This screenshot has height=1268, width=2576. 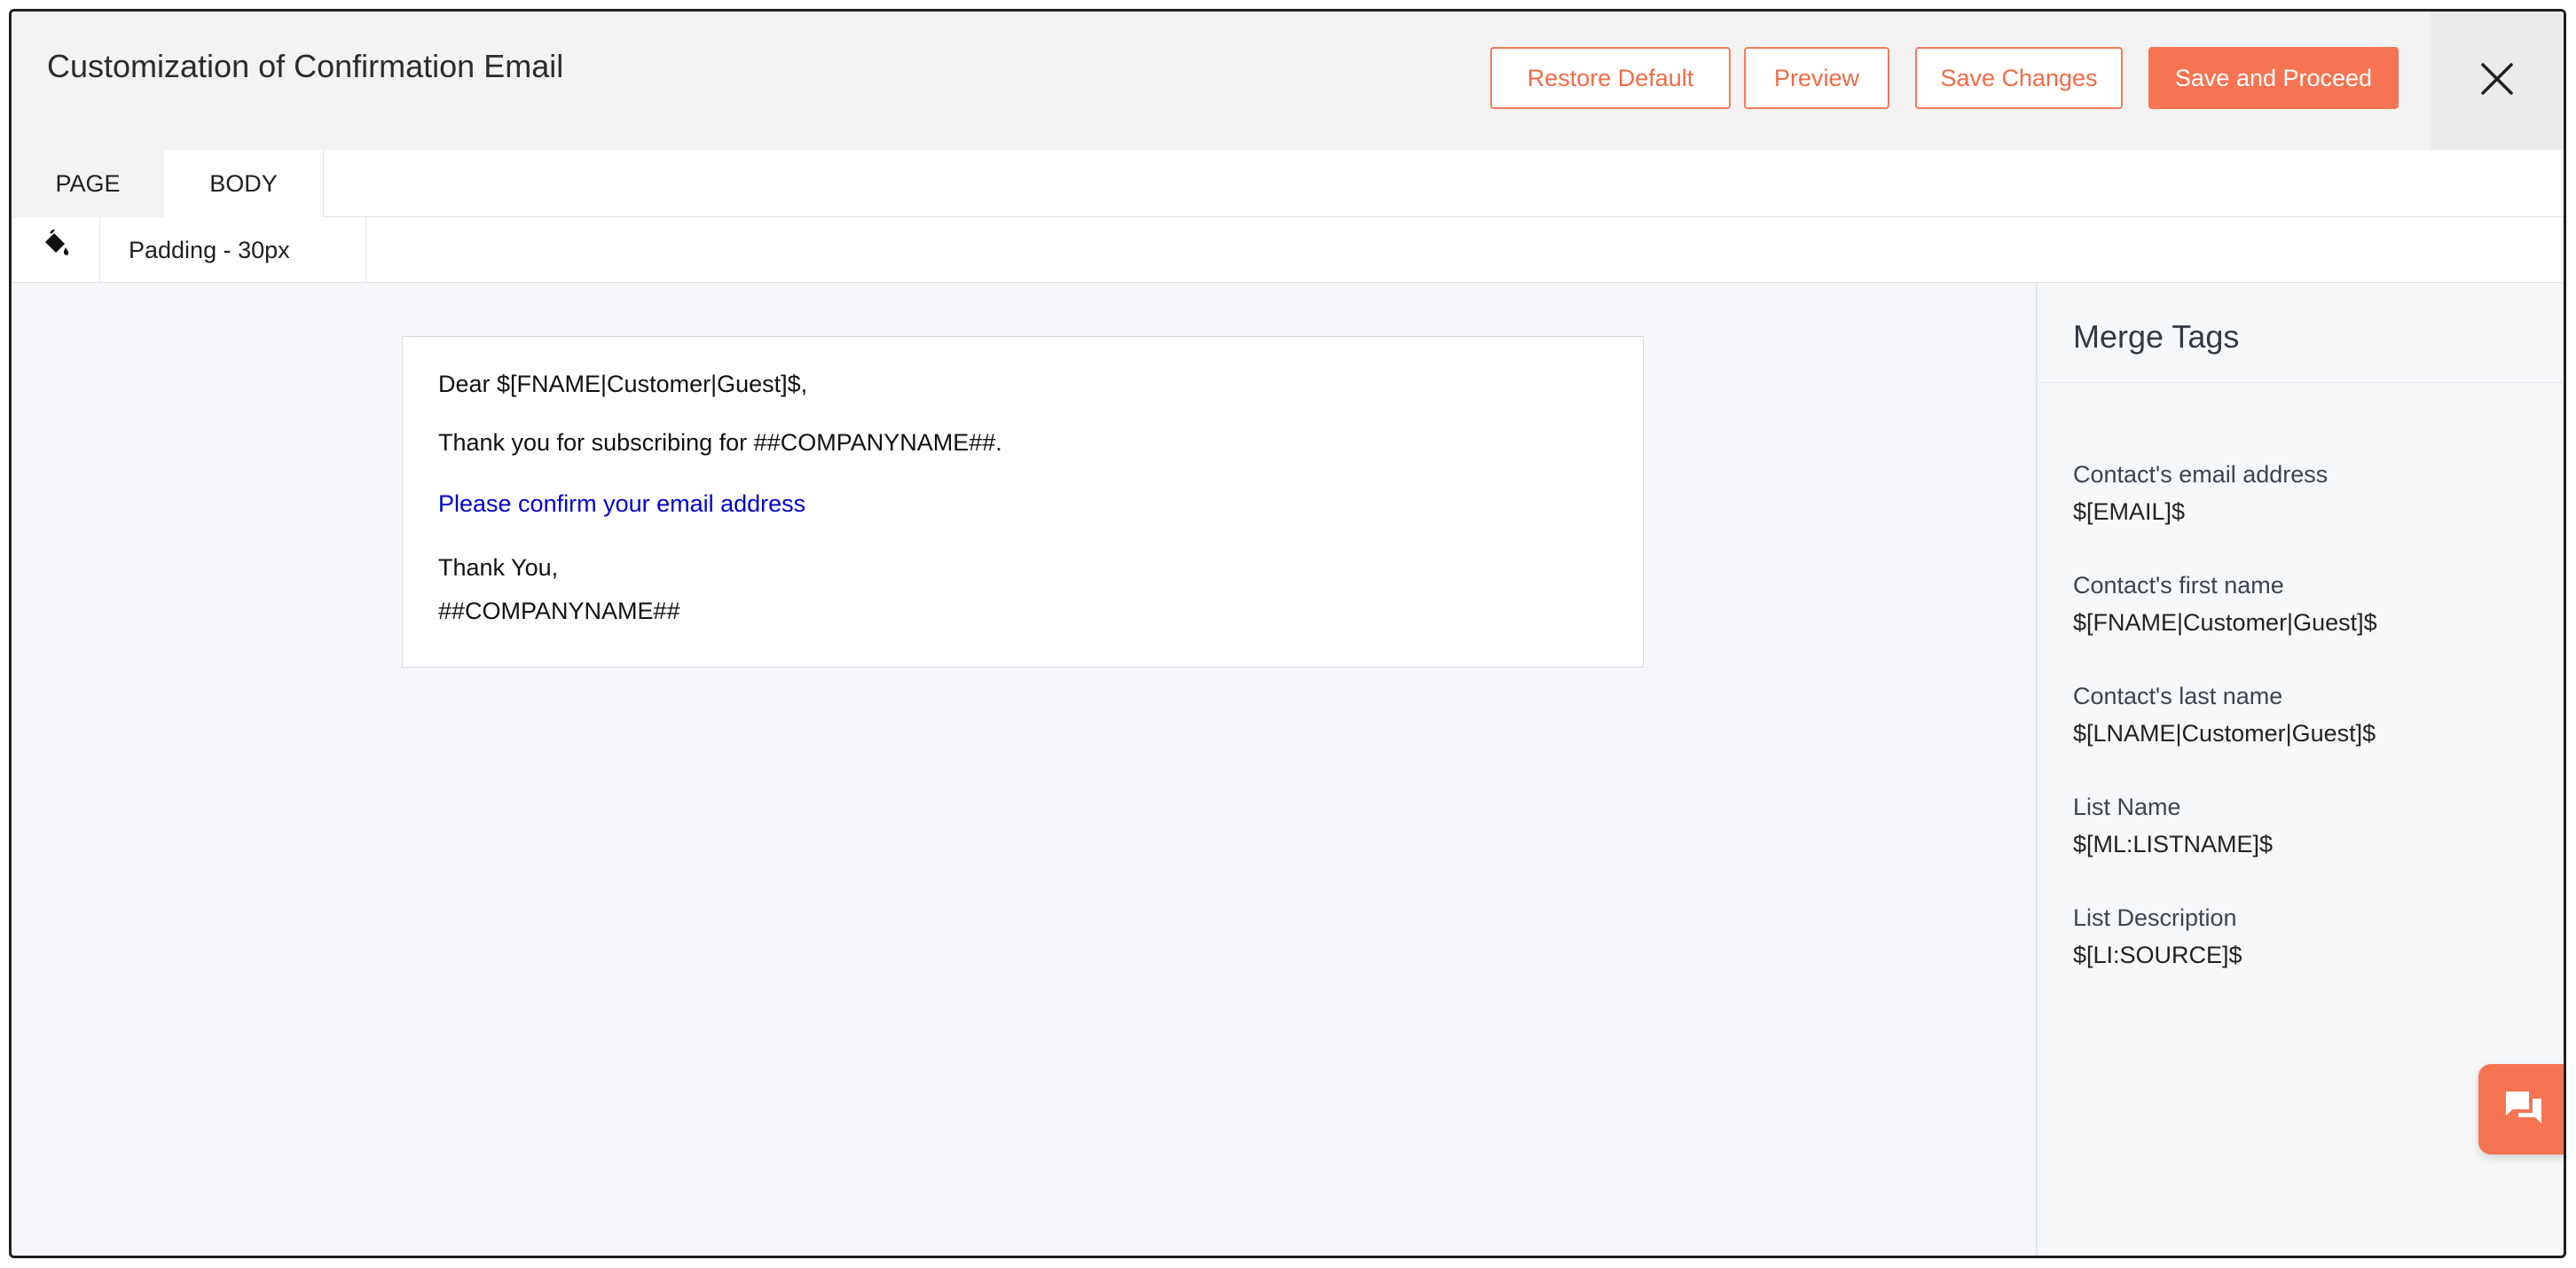 What do you see at coordinates (2178, 696) in the screenshot?
I see `merge-tag-label: Contact's last name` at bounding box center [2178, 696].